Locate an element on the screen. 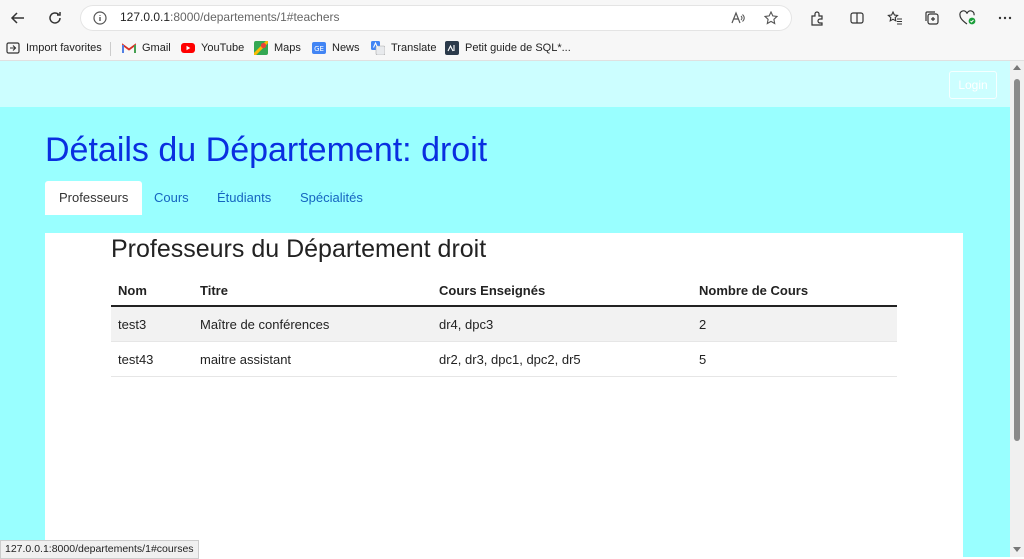  bookmark-translate: Translate is located at coordinates (403, 48).